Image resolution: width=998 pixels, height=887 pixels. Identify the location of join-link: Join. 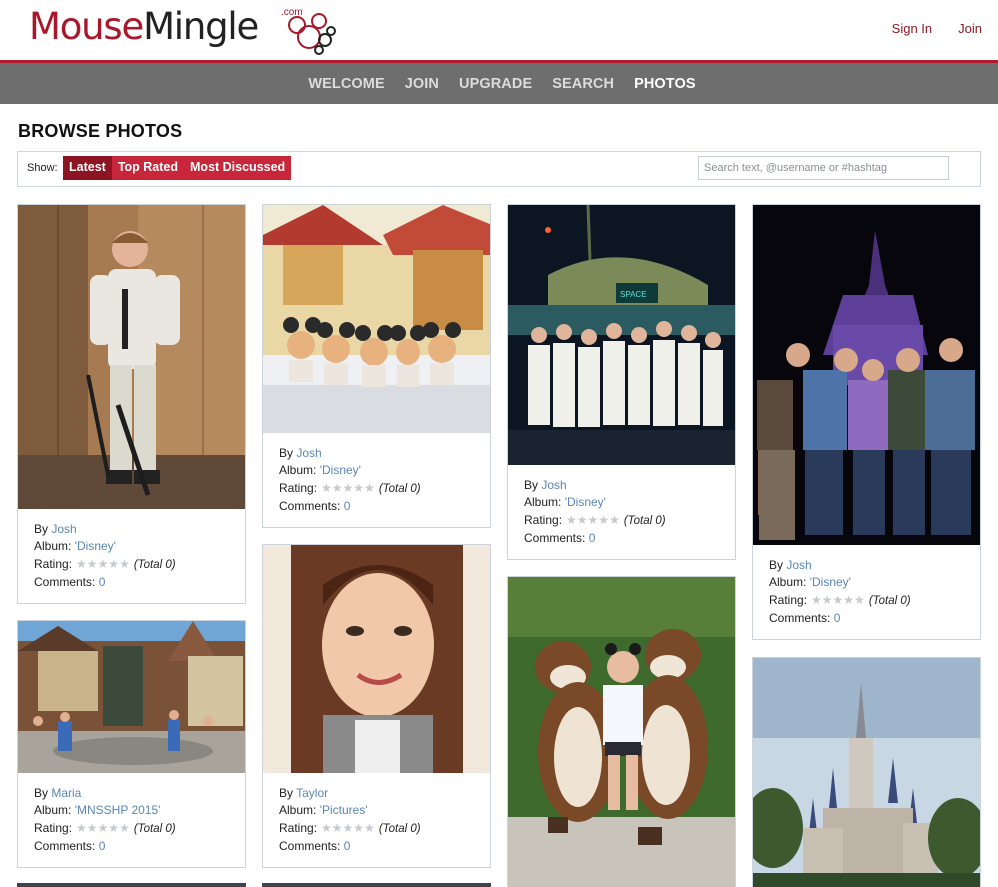
(970, 28).